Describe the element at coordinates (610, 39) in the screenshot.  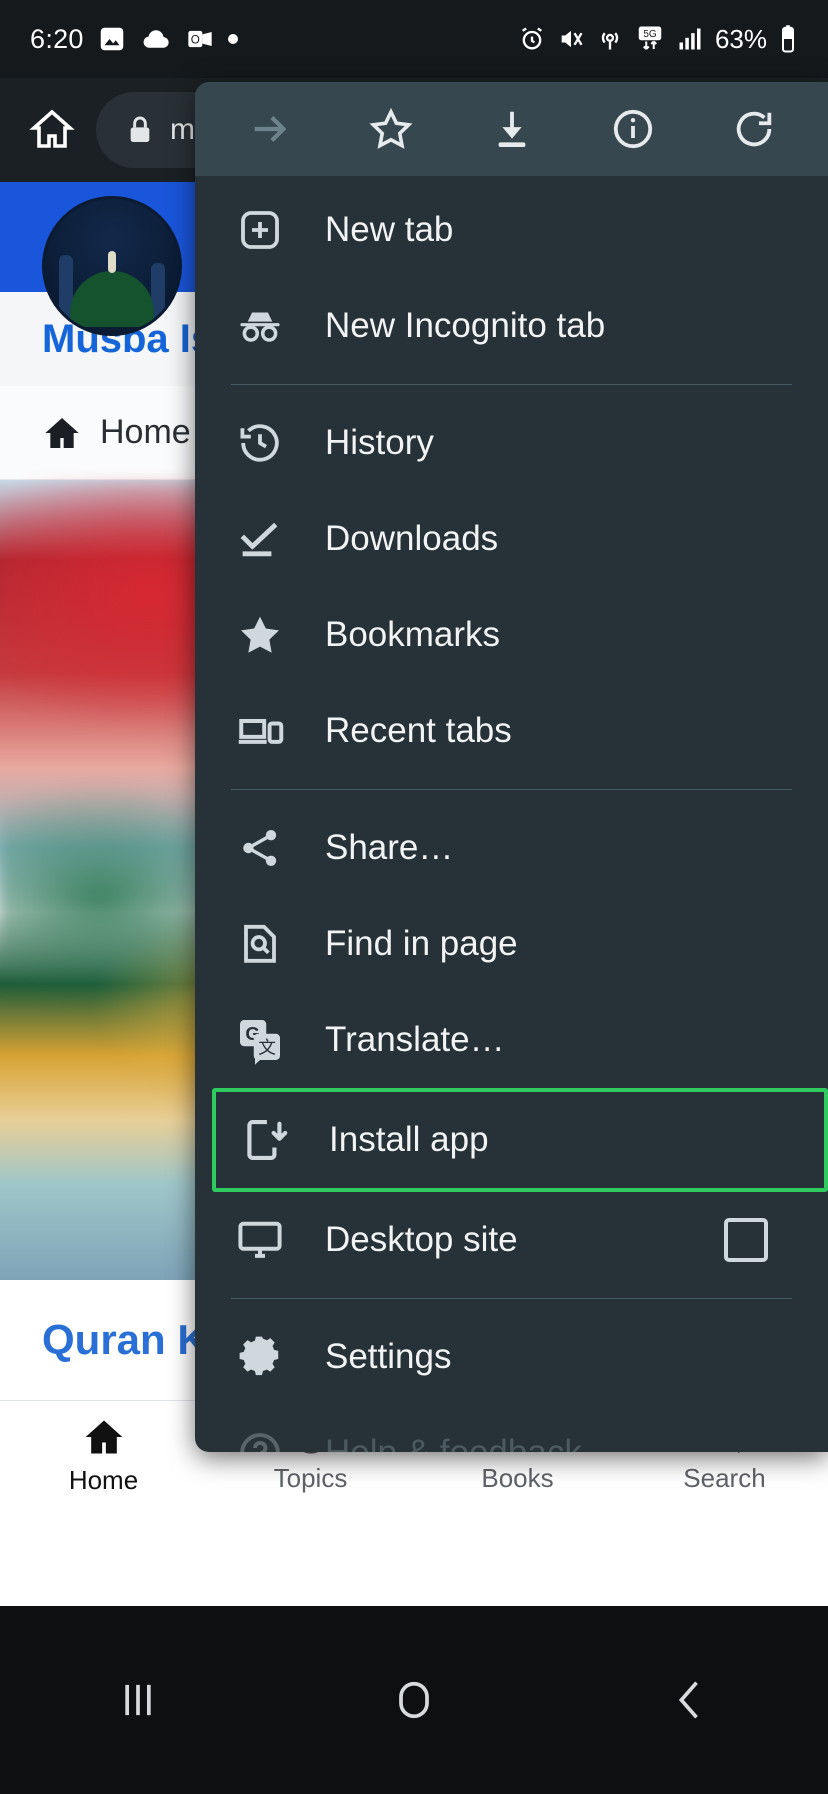
I see `hotspot-icon` at that location.